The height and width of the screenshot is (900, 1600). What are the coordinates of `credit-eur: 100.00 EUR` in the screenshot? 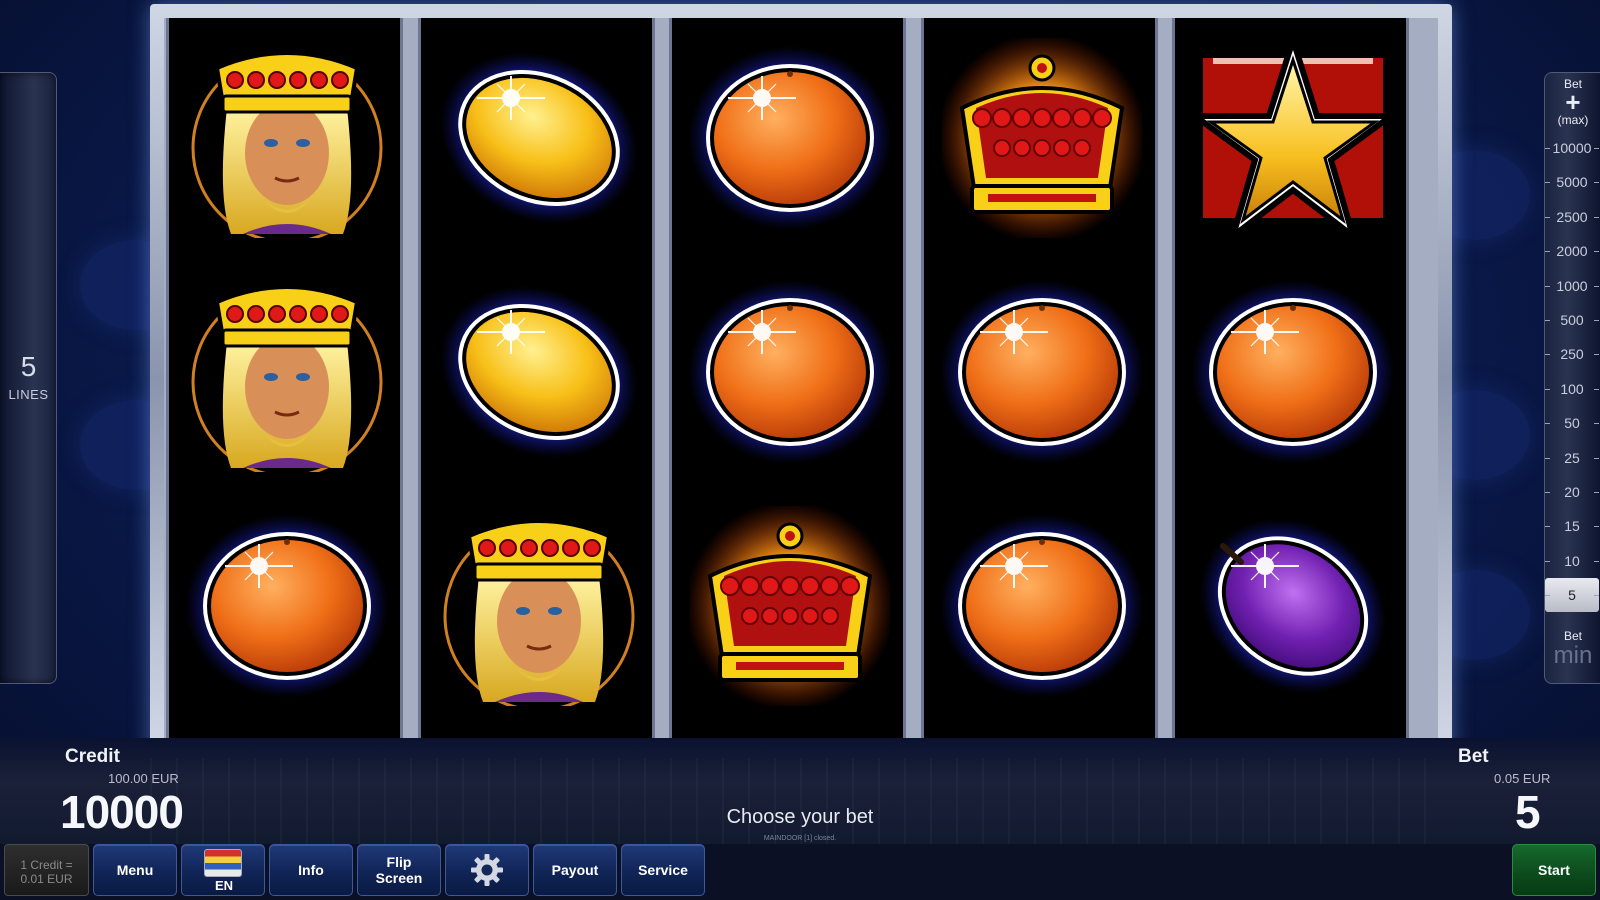 It's located at (143, 778).